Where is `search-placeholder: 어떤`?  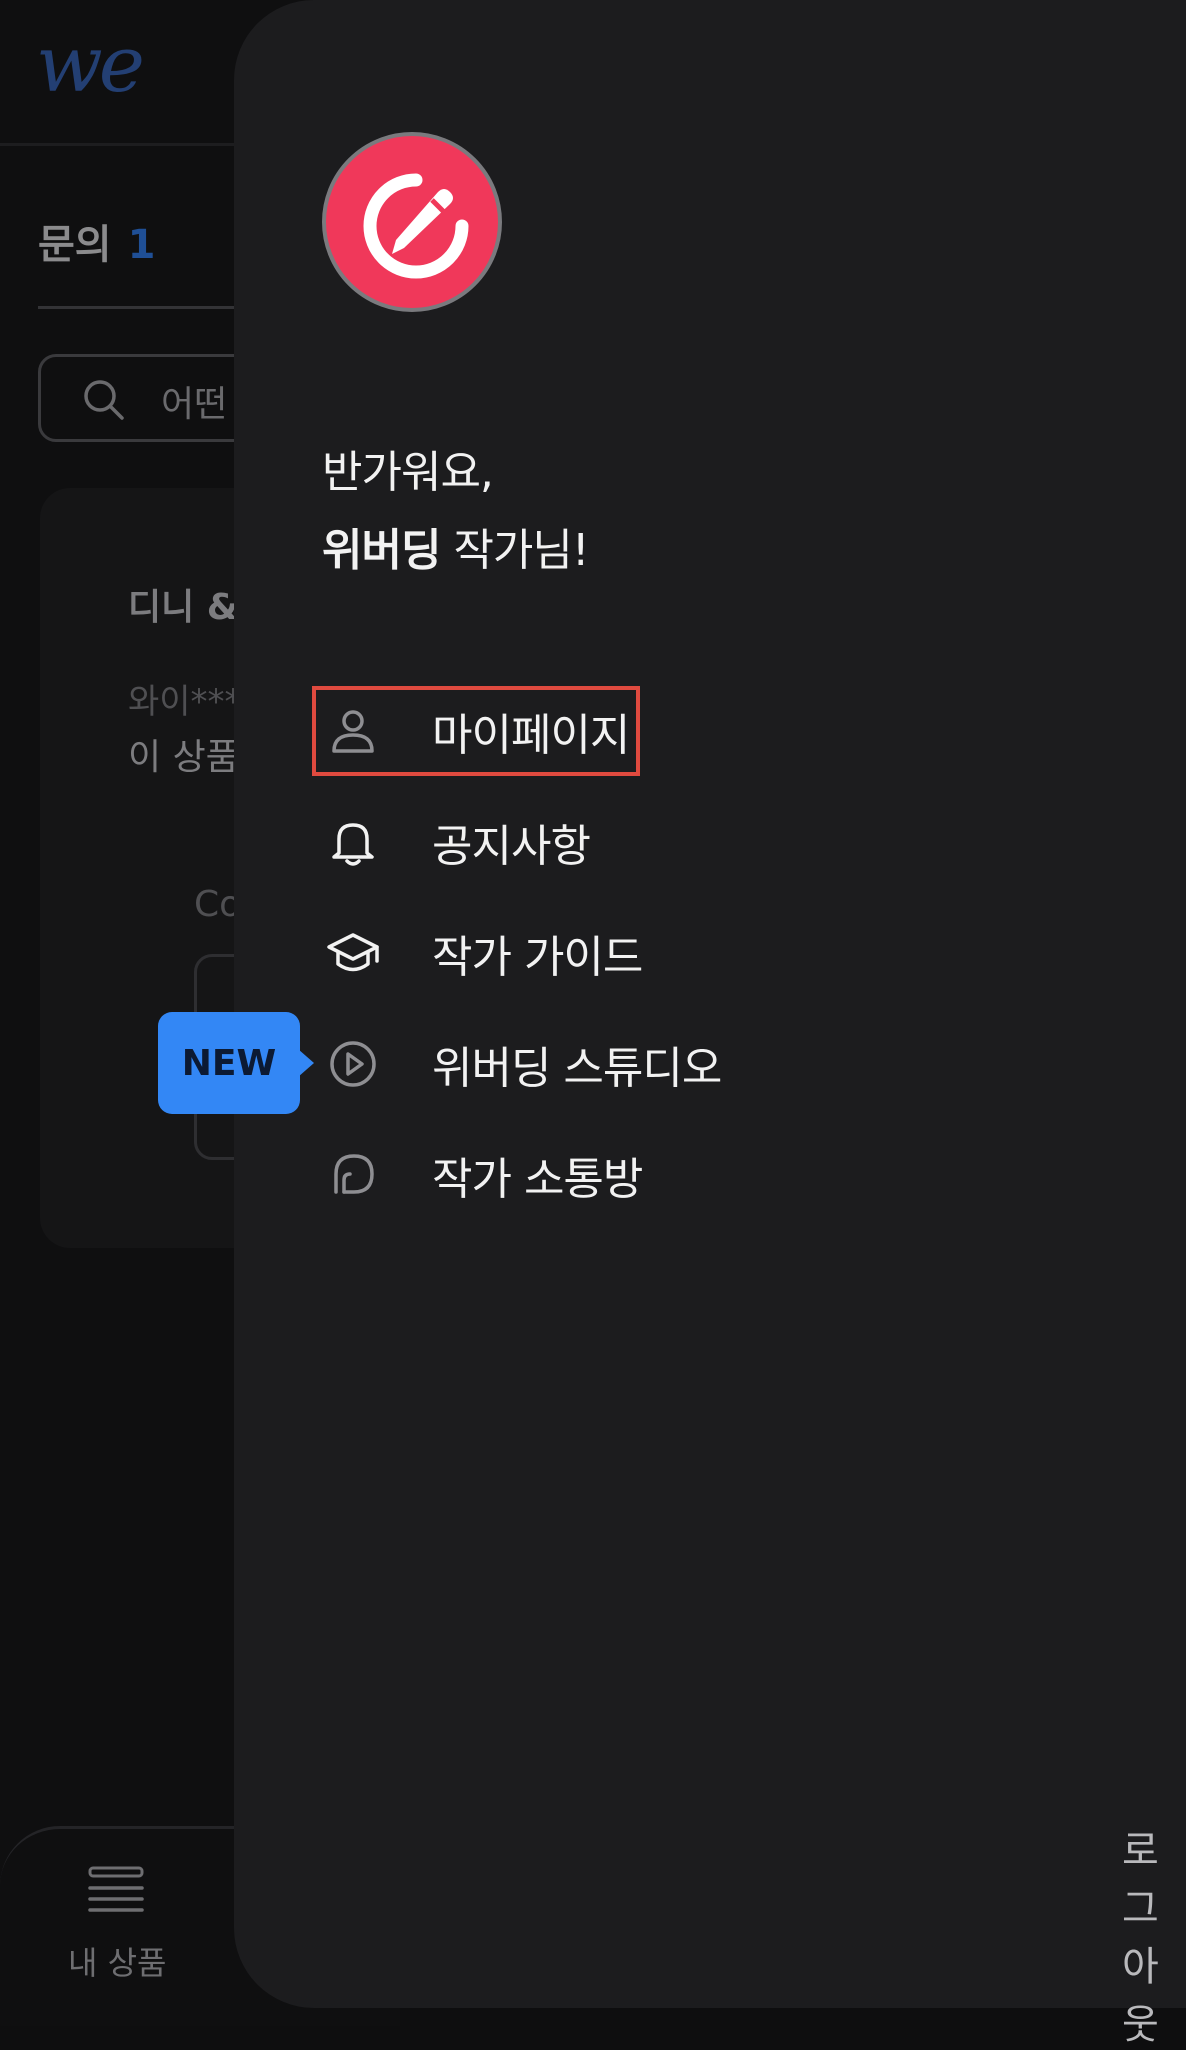 search-placeholder: 어떤 is located at coordinates (194, 404).